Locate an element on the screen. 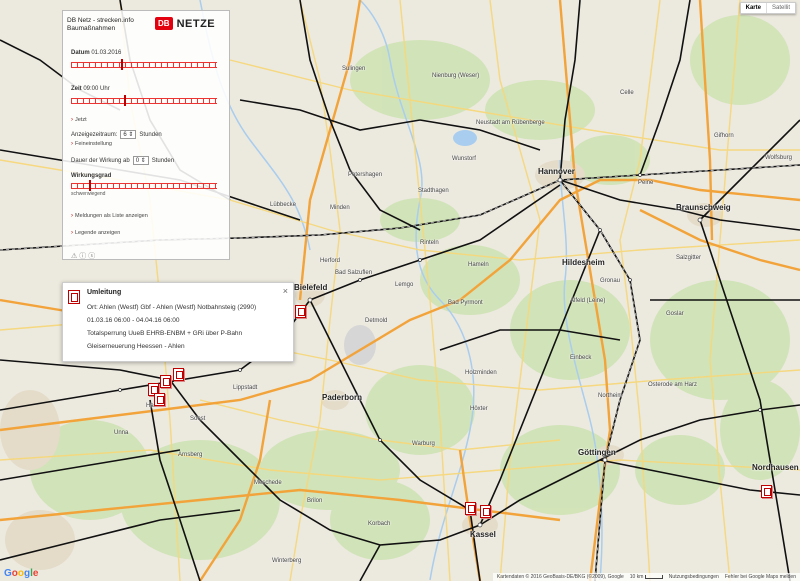 This screenshot has height=581, width=800. jetzt-link: › Jetzt is located at coordinates (79, 120).